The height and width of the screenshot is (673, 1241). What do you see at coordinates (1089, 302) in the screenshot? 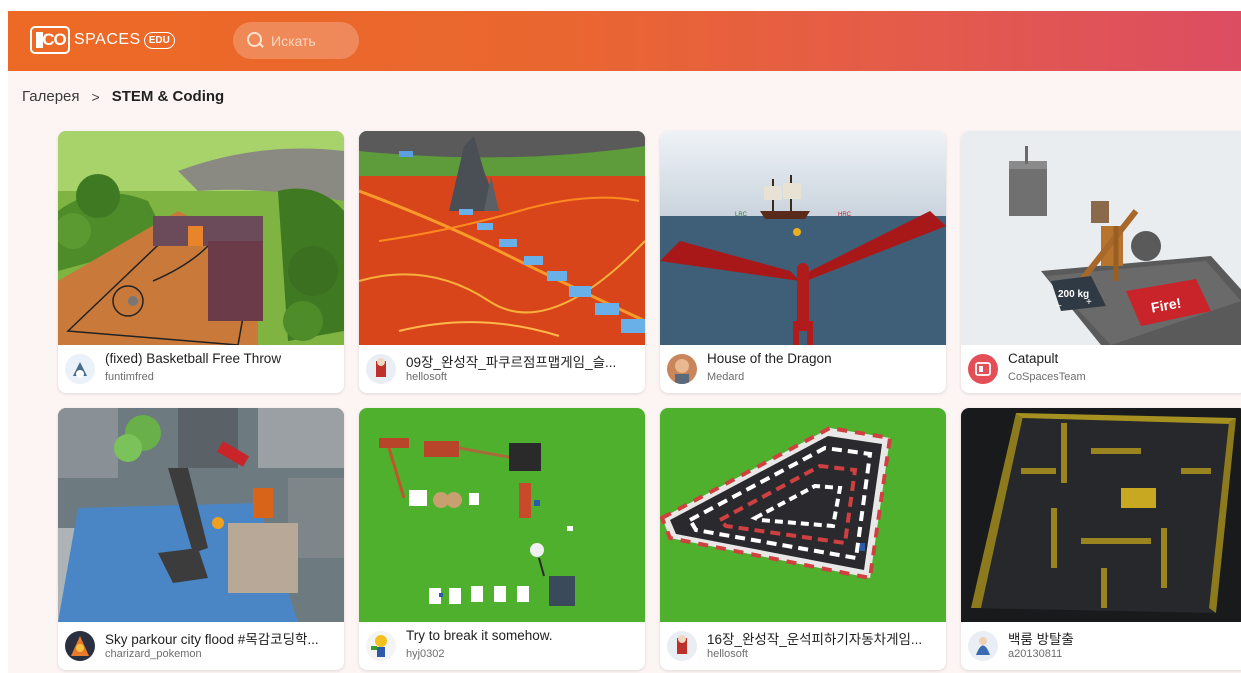
I see `catapult-plus-label: +` at bounding box center [1089, 302].